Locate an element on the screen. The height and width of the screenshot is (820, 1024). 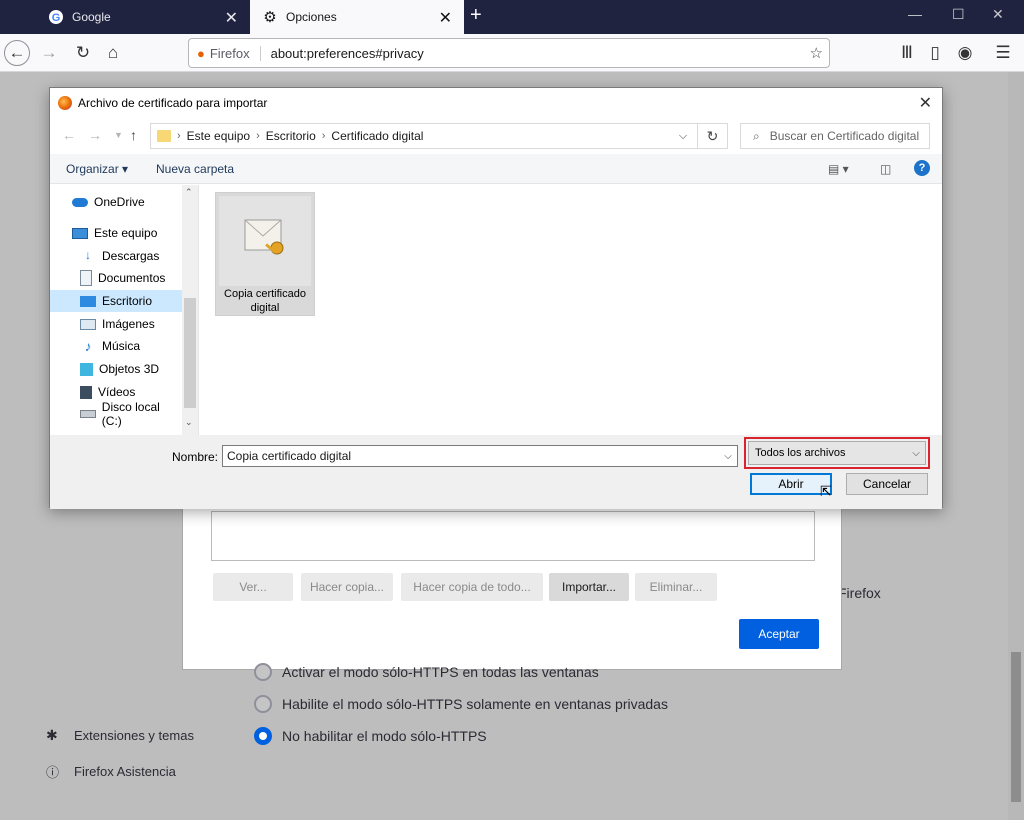
help-icon: ? is located at coordinates (922, 168).